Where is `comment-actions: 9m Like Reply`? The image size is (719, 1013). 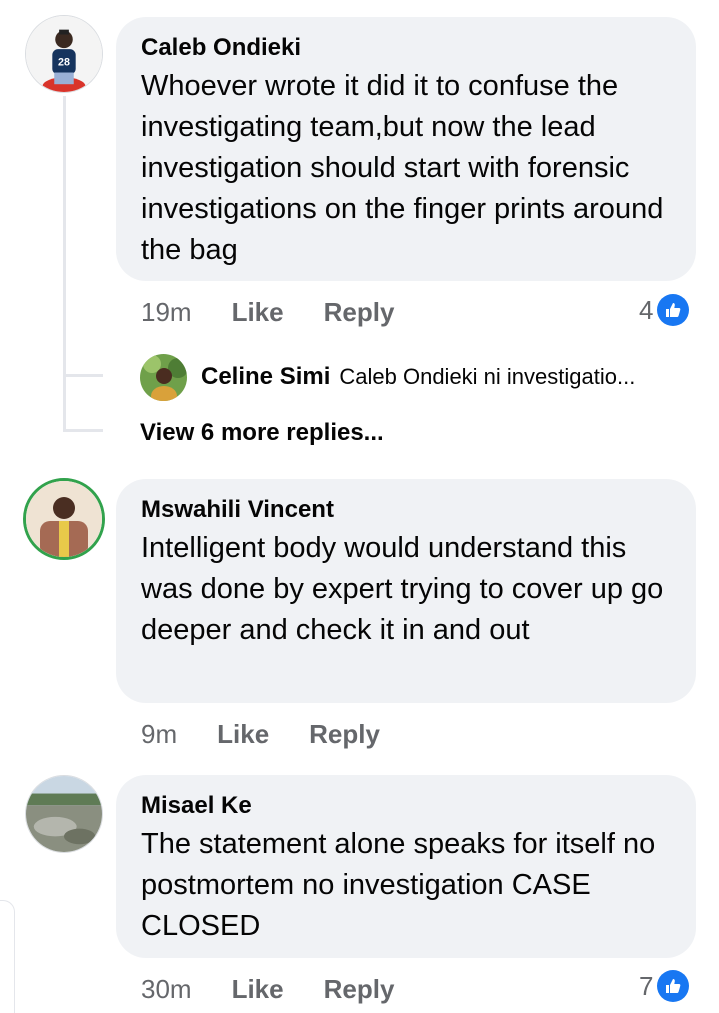
comment-actions: 9m Like Reply is located at coordinates (260, 734).